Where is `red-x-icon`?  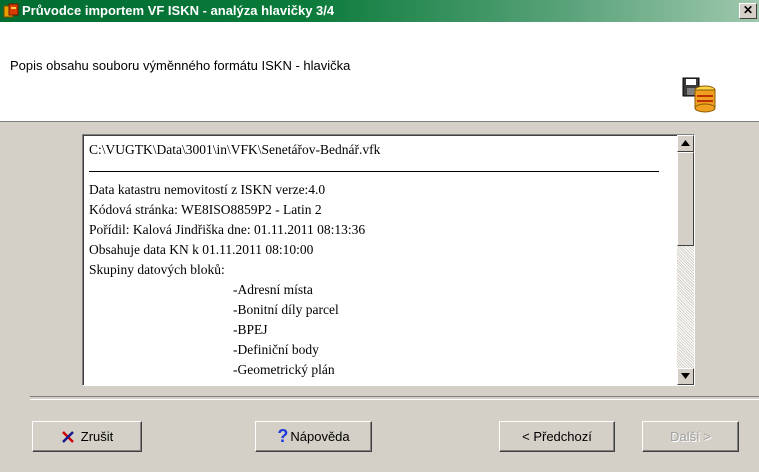
red-x-icon is located at coordinates (67, 436).